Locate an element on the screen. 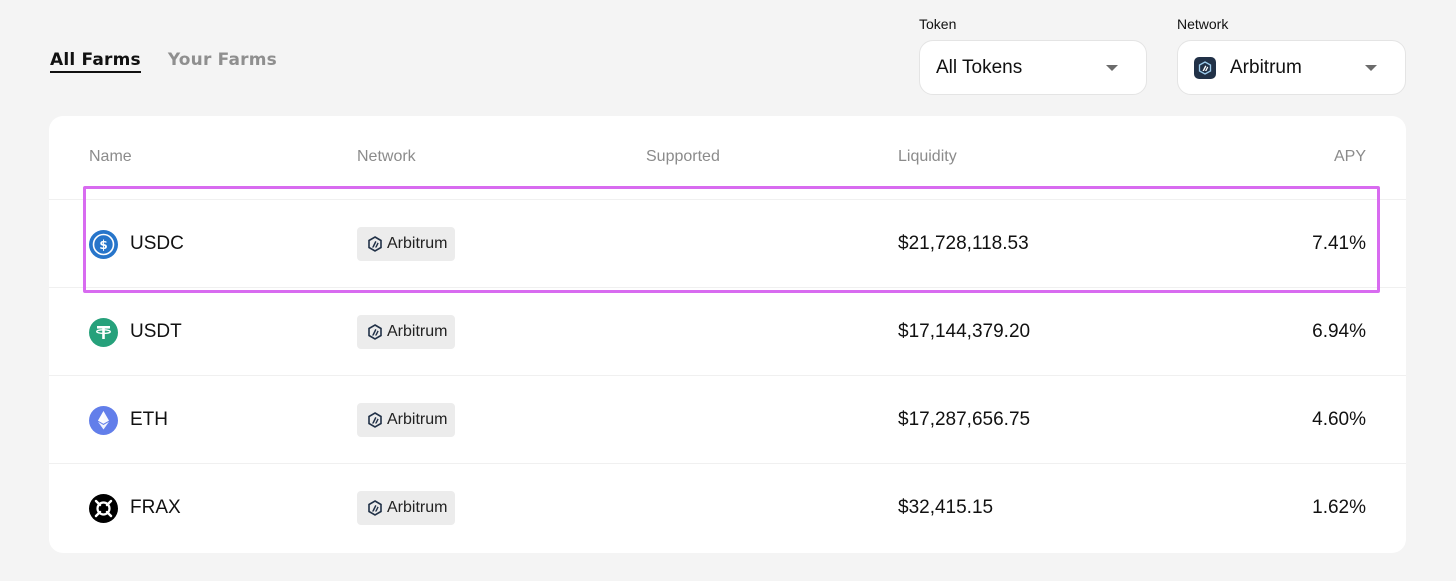  token-filter-label: Token is located at coordinates (938, 24).